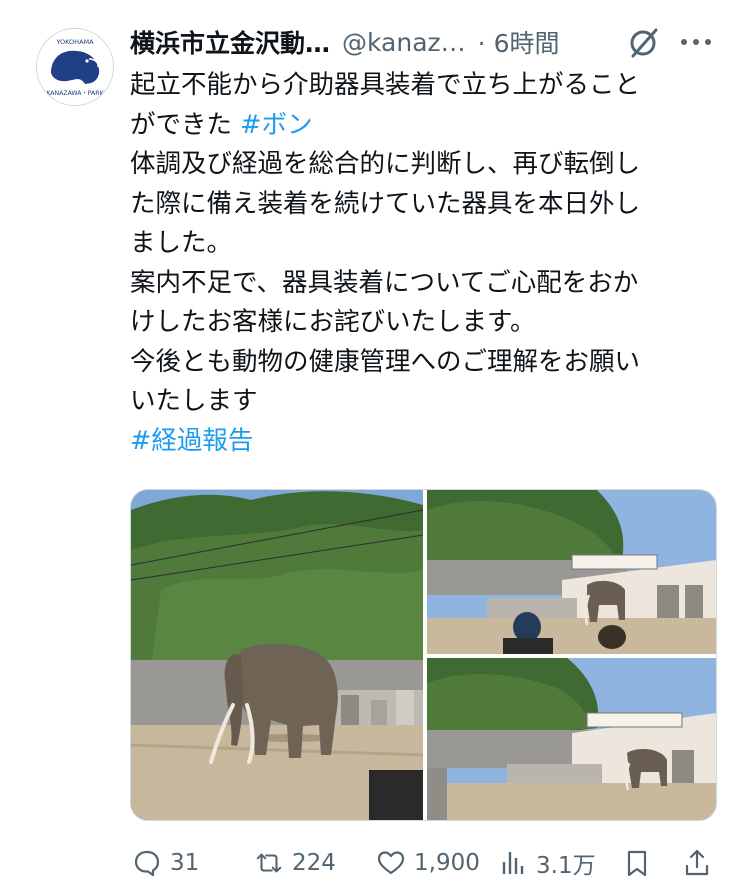 Image resolution: width=750 pixels, height=886 pixels. What do you see at coordinates (385, 361) in the screenshot?
I see `text-line: 今後とも動物の健康管理へのご理解をお願い` at bounding box center [385, 361].